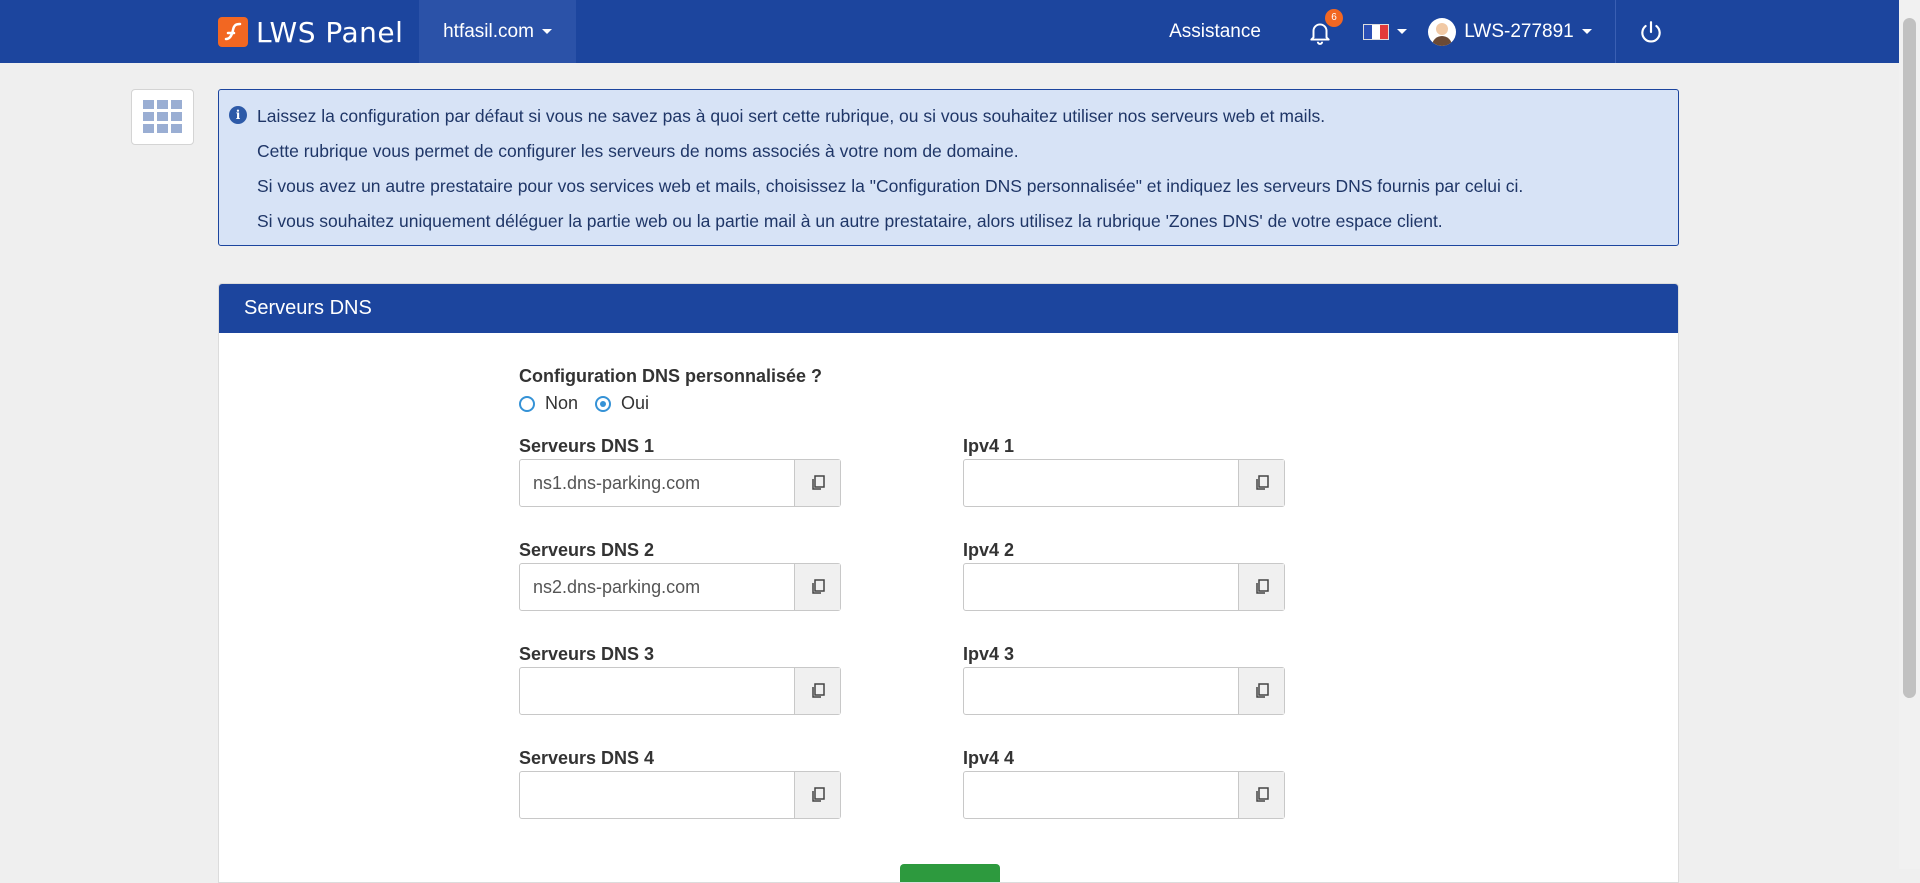 Image resolution: width=1920 pixels, height=883 pixels. I want to click on domain-label: htfasil.com, so click(488, 31).